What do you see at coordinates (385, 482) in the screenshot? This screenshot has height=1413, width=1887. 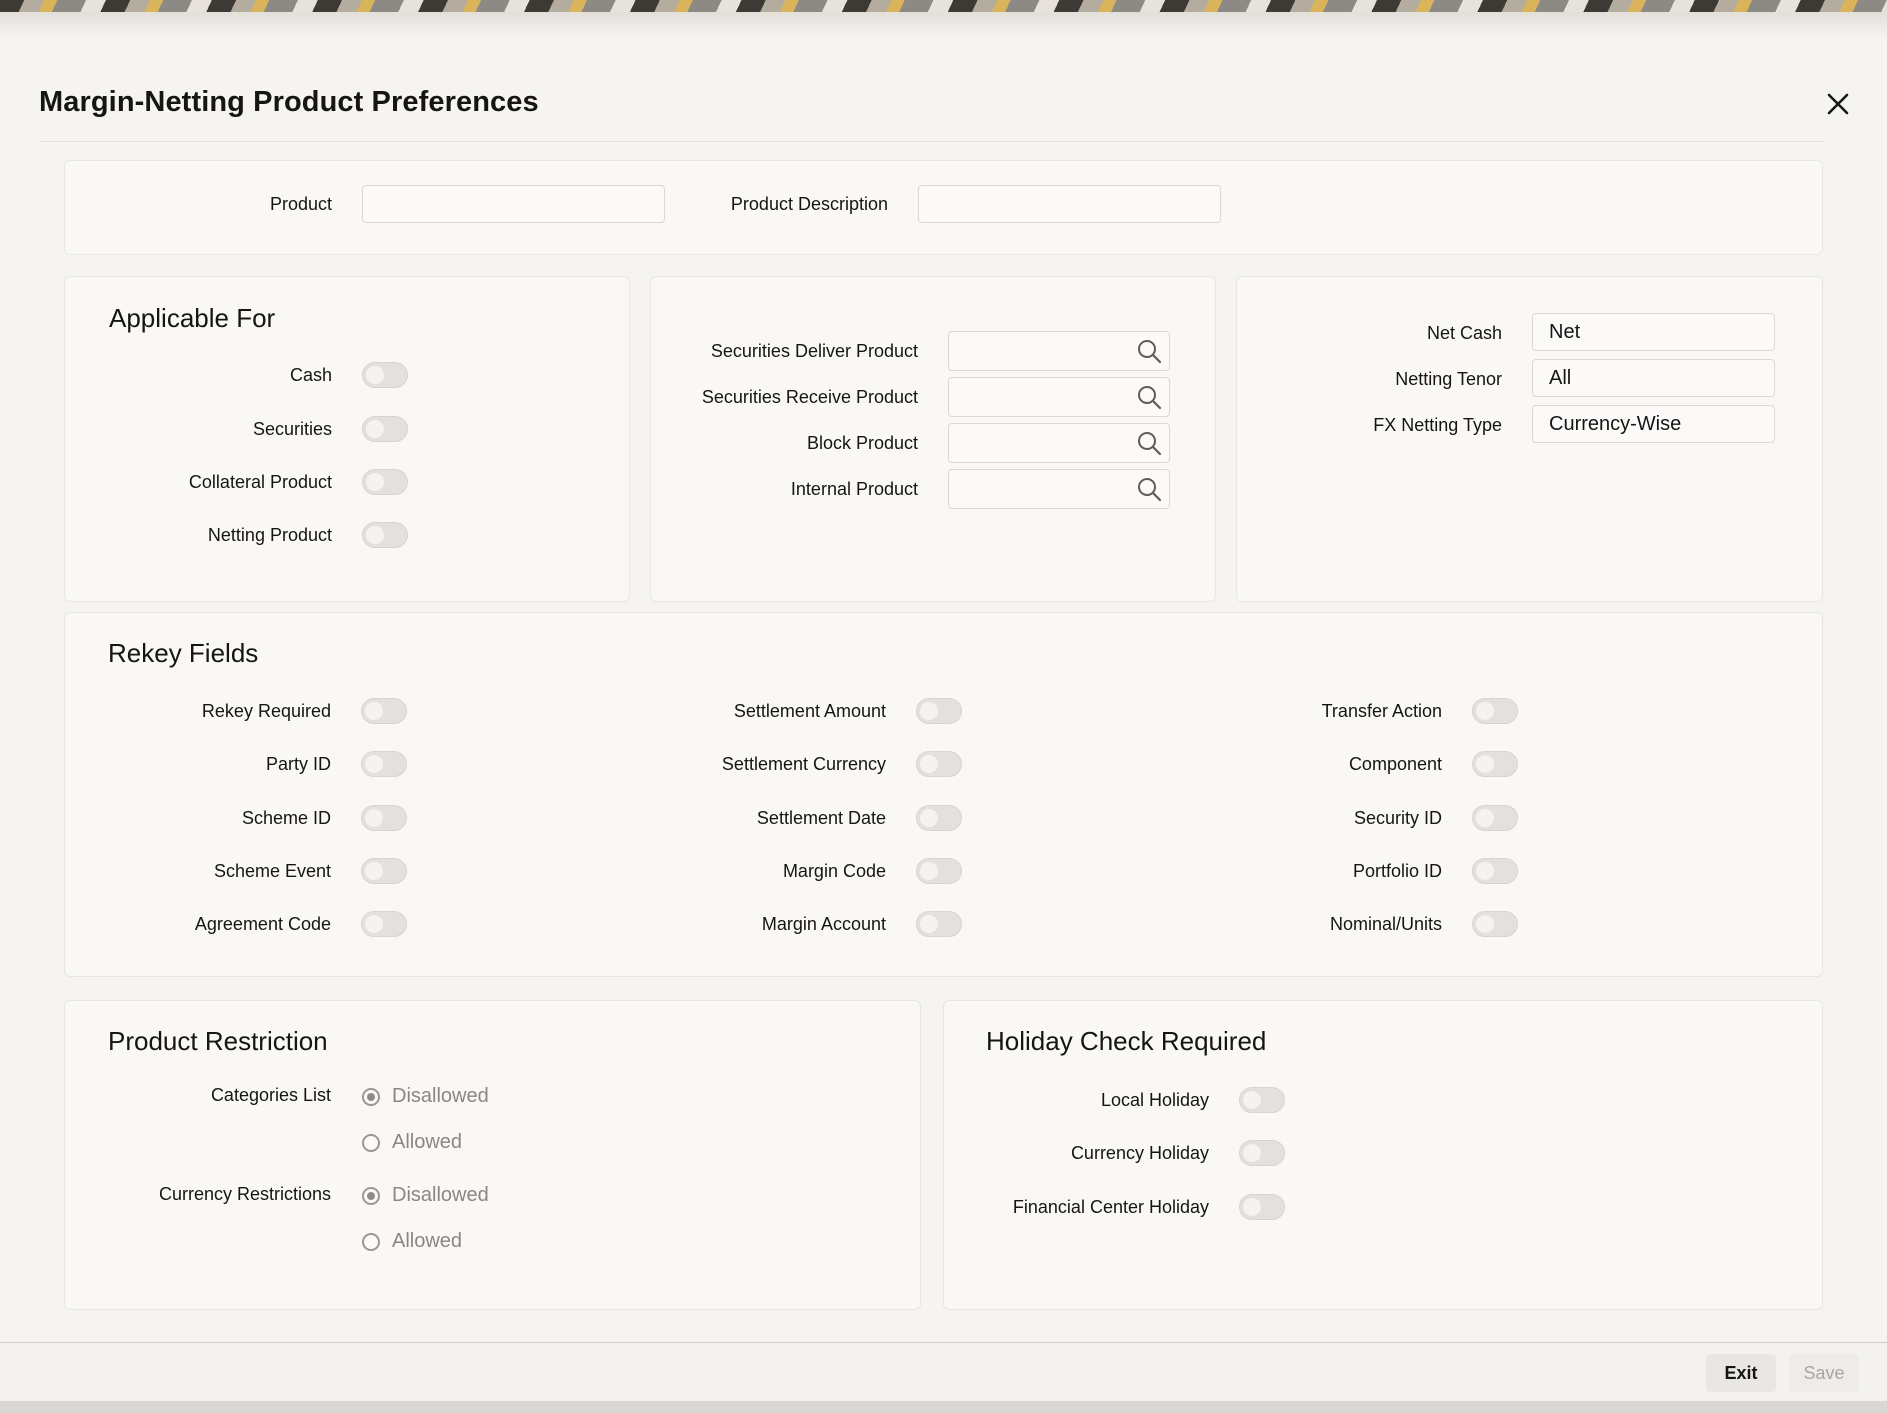 I see `collateral-product-toggle` at bounding box center [385, 482].